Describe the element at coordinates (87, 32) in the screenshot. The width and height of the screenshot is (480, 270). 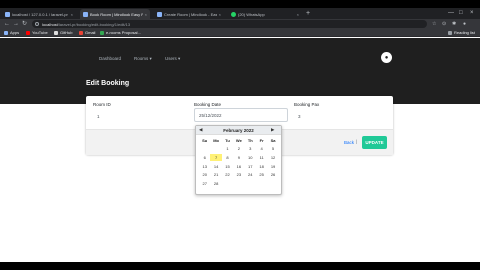
I see `bookmark-gmail: Gmail` at that location.